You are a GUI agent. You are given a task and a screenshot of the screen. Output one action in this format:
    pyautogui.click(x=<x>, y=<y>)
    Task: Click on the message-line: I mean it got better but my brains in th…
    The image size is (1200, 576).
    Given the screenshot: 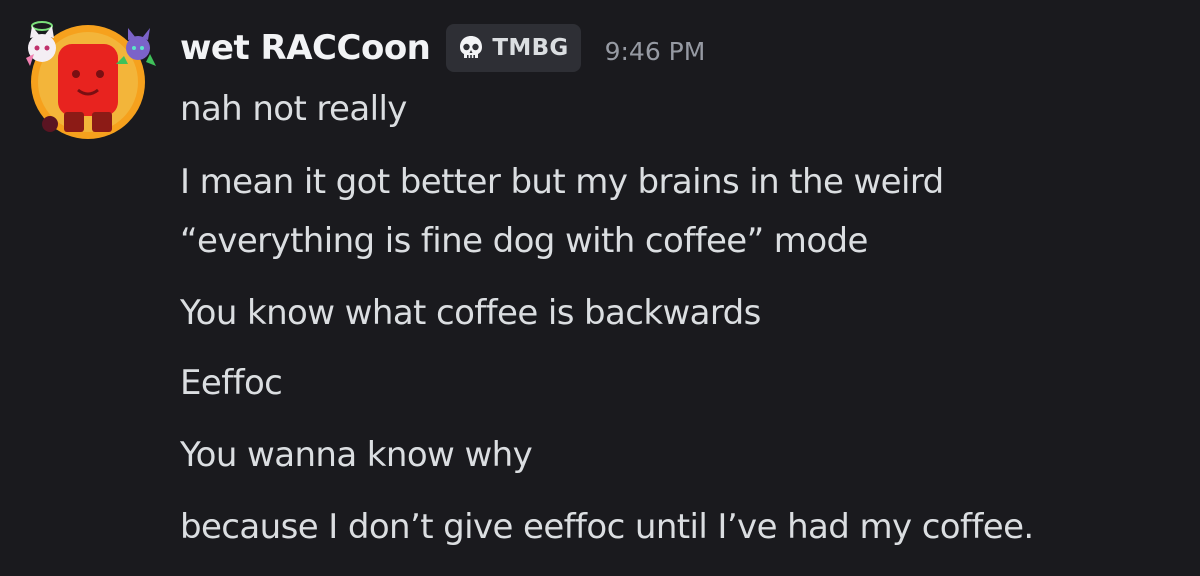 What is the action you would take?
    pyautogui.click(x=562, y=182)
    